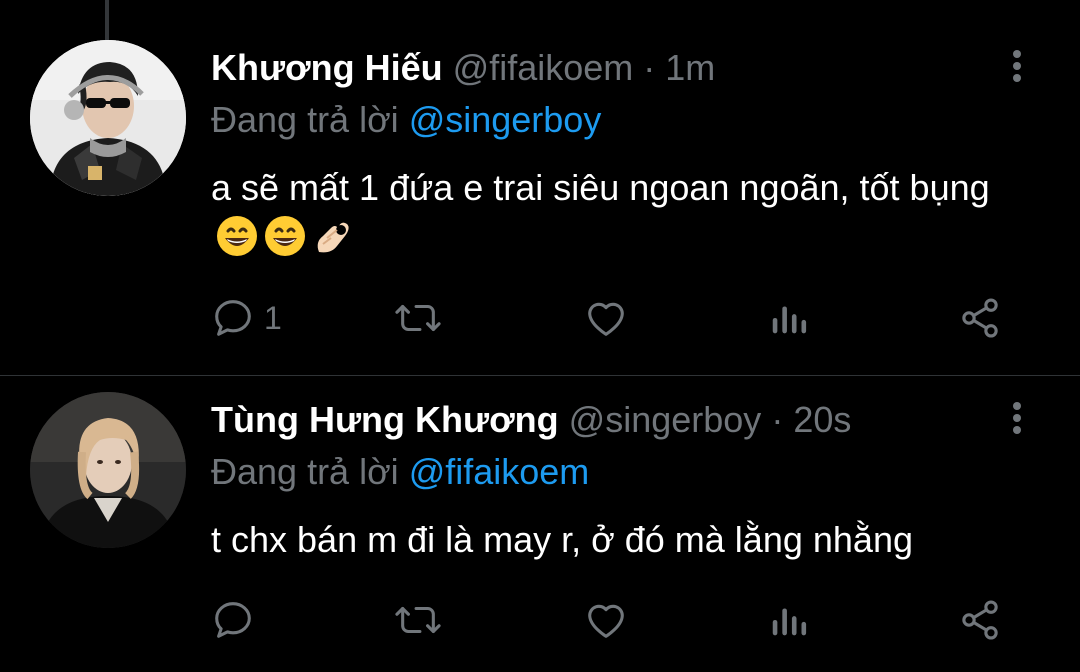 This screenshot has height=672, width=1080. What do you see at coordinates (822, 419) in the screenshot?
I see `timestamp: 20s` at bounding box center [822, 419].